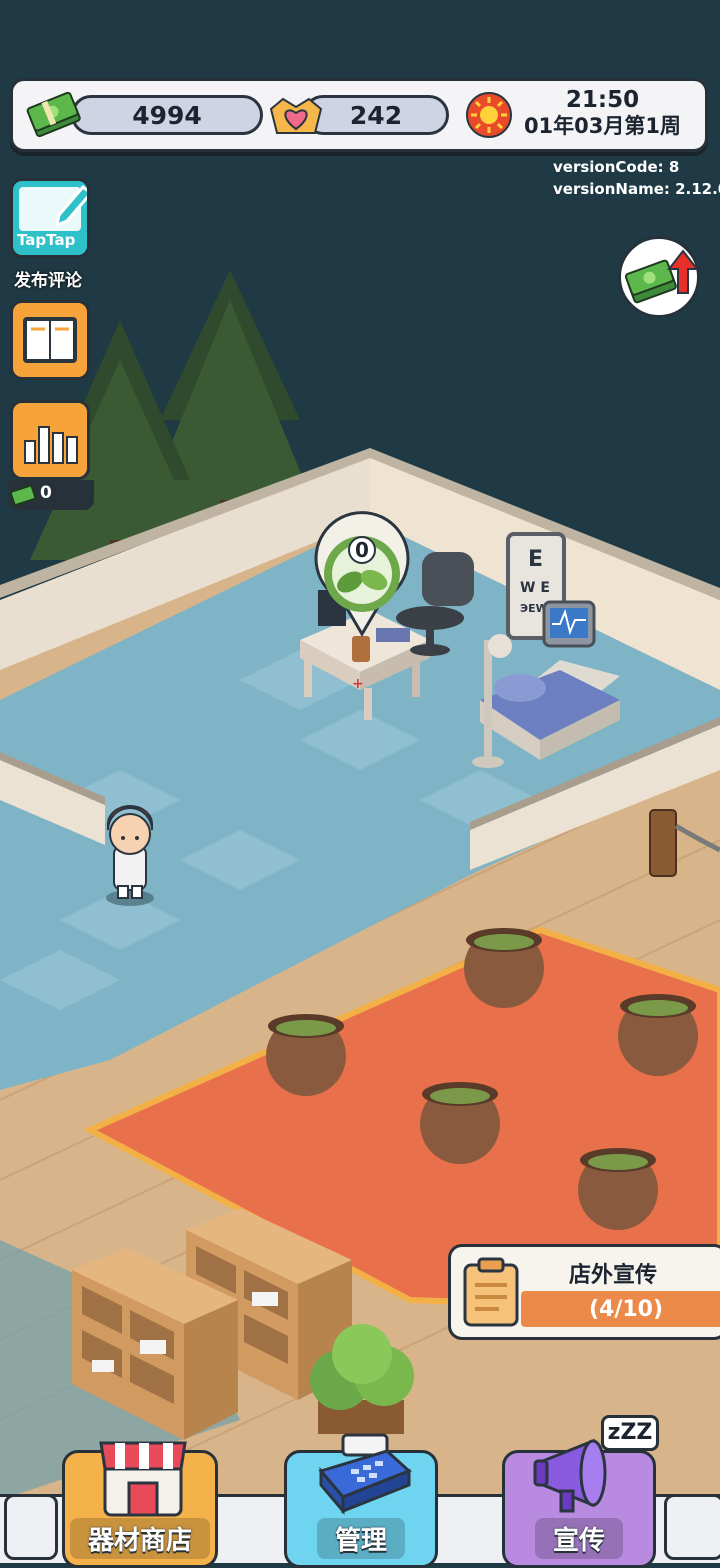 This screenshot has width=720, height=1568. Describe the element at coordinates (613, 1275) in the screenshot. I see `promotion-title: 店外宣传` at that location.